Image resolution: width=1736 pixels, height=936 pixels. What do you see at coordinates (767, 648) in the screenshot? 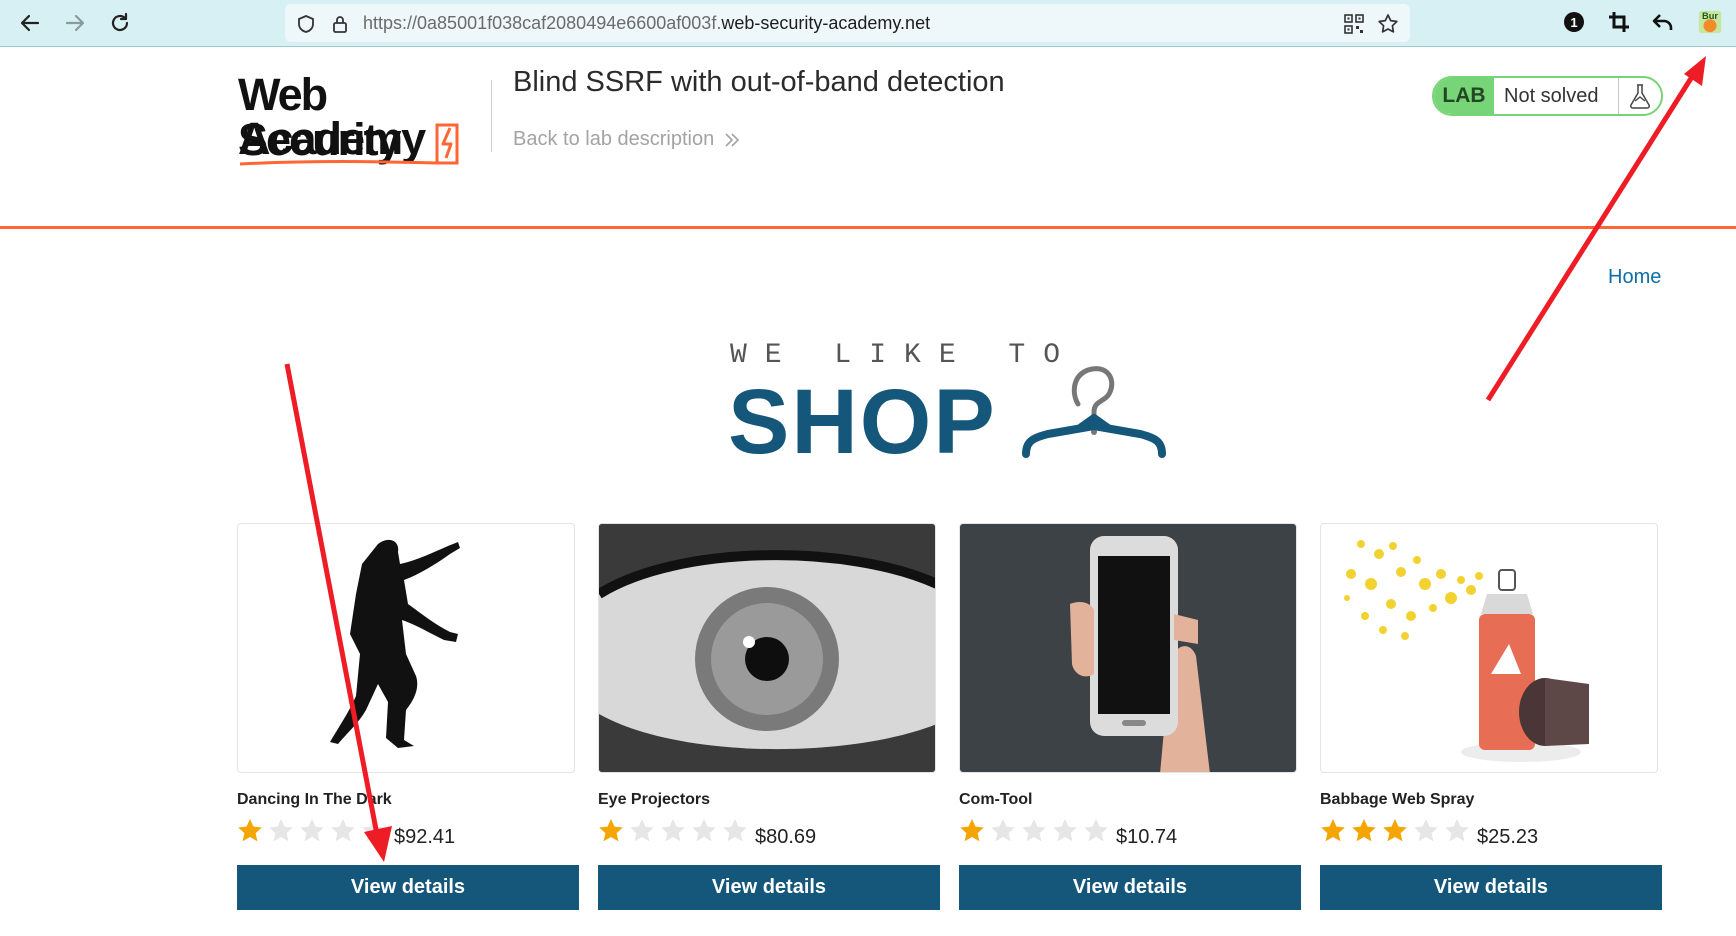
I see `product-image-eye` at bounding box center [767, 648].